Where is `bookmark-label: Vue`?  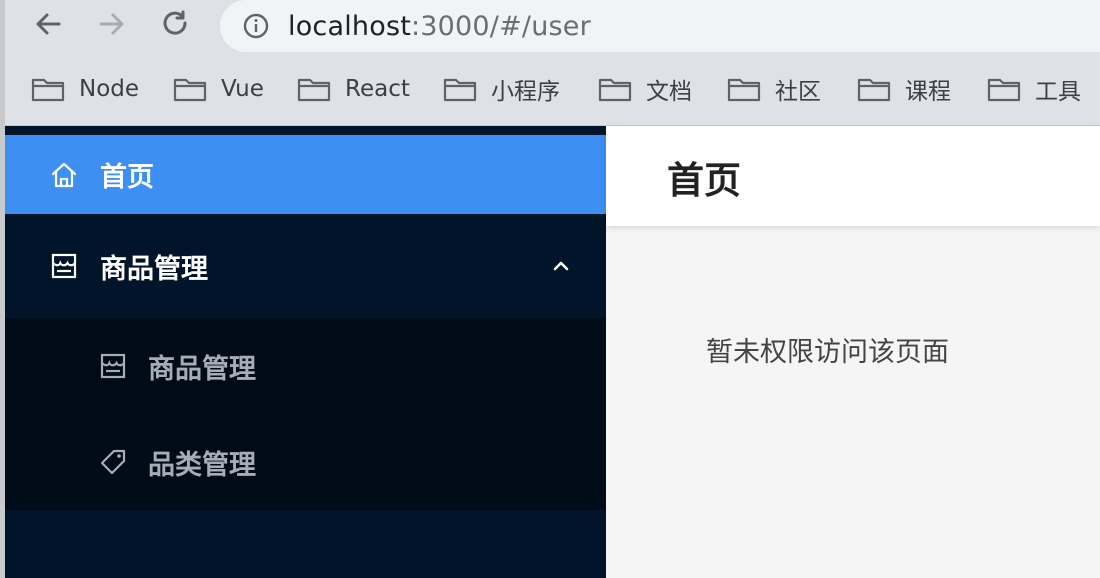 bookmark-label: Vue is located at coordinates (242, 89).